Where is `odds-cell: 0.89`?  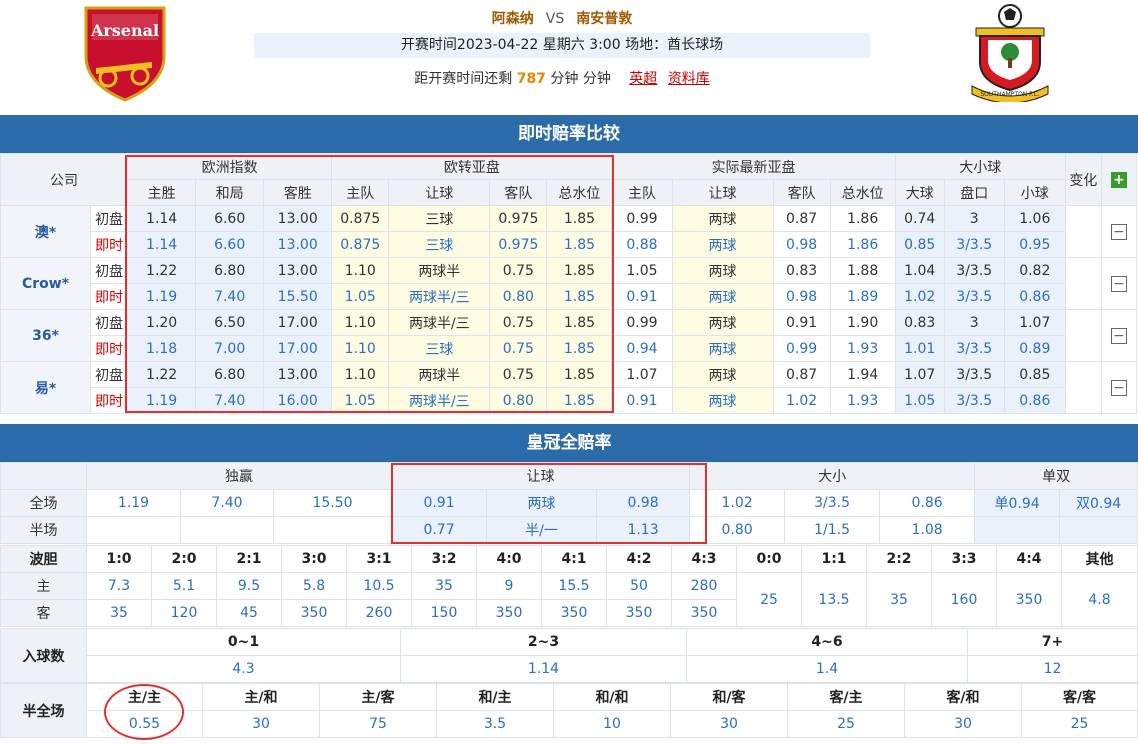 odds-cell: 0.89 is located at coordinates (1034, 348).